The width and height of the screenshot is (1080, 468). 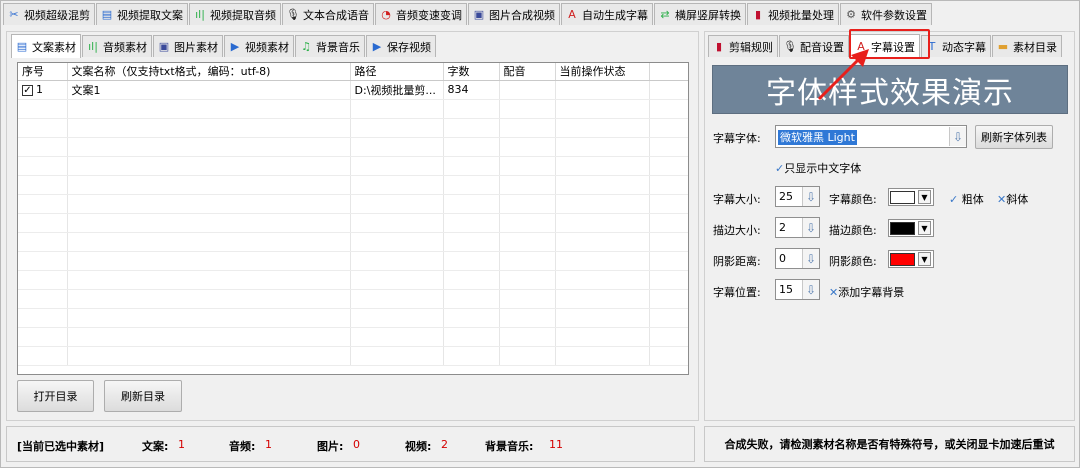 I want to click on image-icon: ▣, so click(x=164, y=46).